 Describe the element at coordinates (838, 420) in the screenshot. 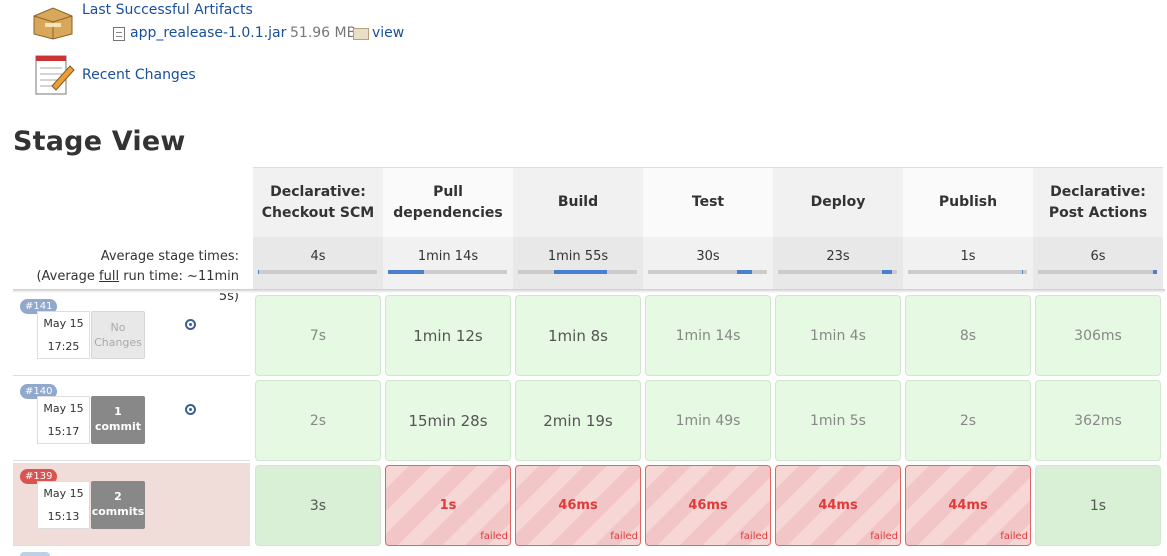

I see `stage-cell: 1min 5s` at that location.